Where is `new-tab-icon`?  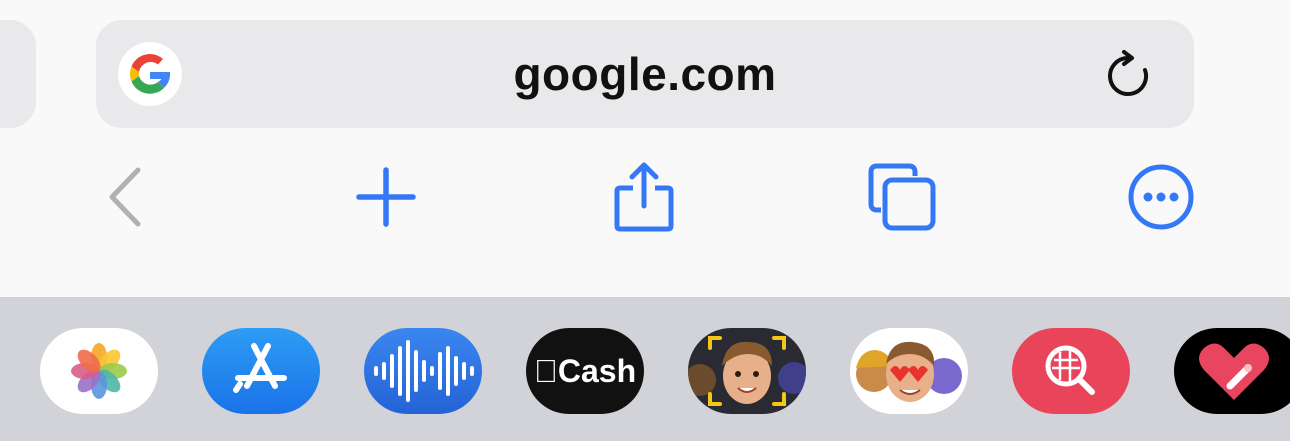 new-tab-icon is located at coordinates (386, 197).